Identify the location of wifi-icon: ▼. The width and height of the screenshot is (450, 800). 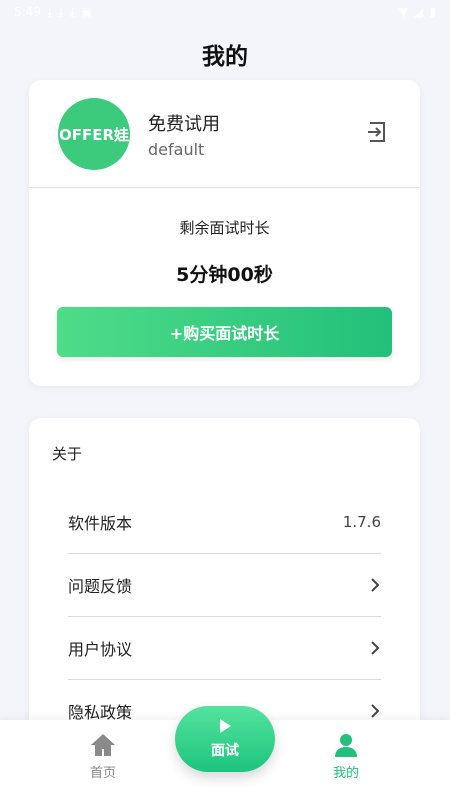
(403, 12).